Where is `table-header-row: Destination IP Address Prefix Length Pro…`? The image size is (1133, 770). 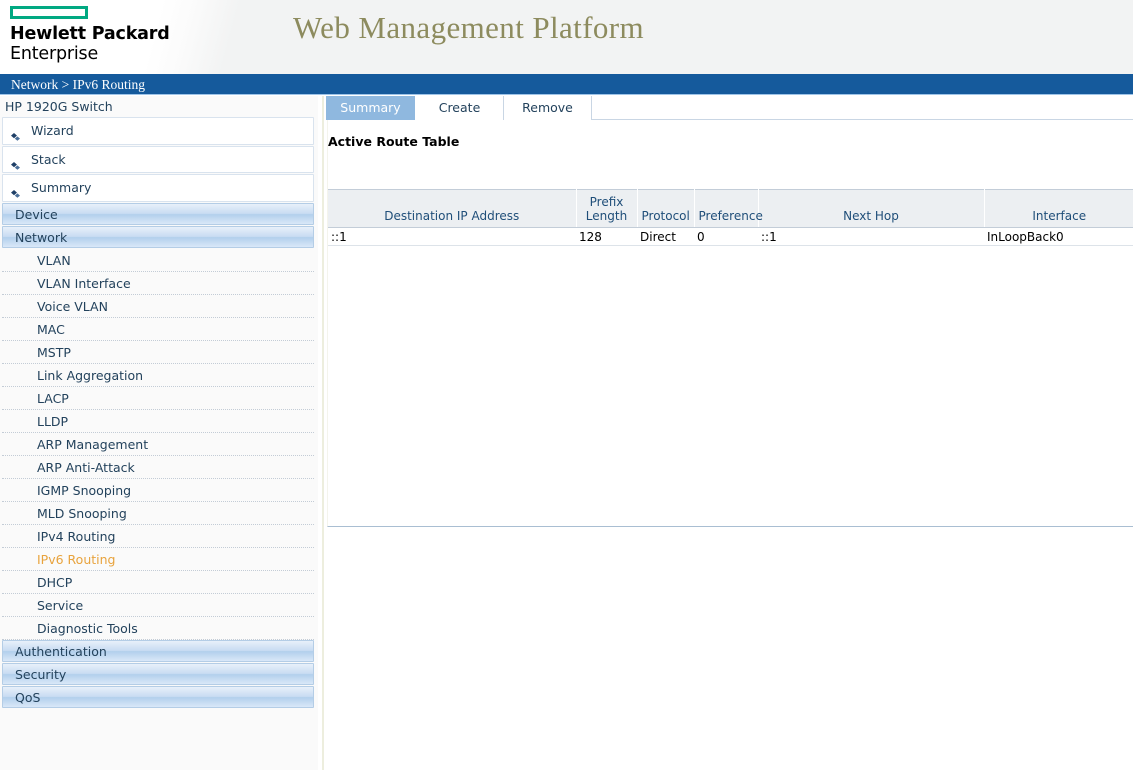 table-header-row: Destination IP Address Prefix Length Pro… is located at coordinates (730, 208).